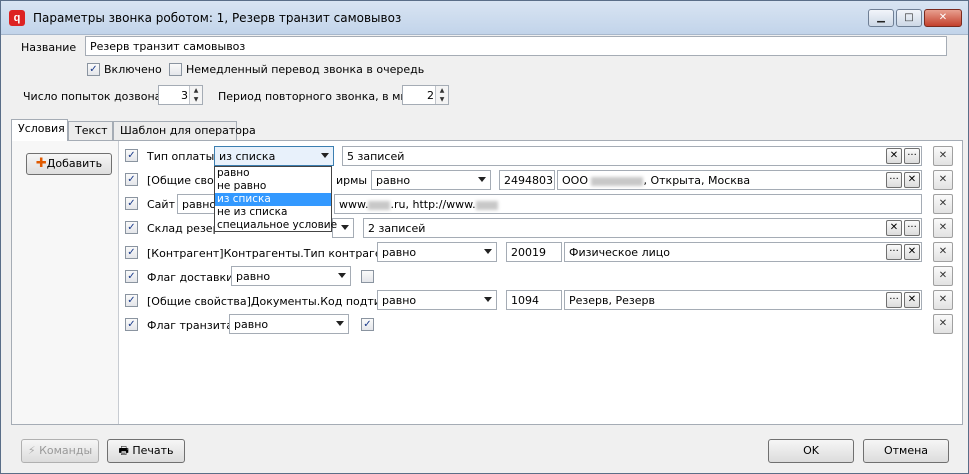  What do you see at coordinates (399, 300) in the screenshot?
I see `condition-7-operator-value: равно` at bounding box center [399, 300].